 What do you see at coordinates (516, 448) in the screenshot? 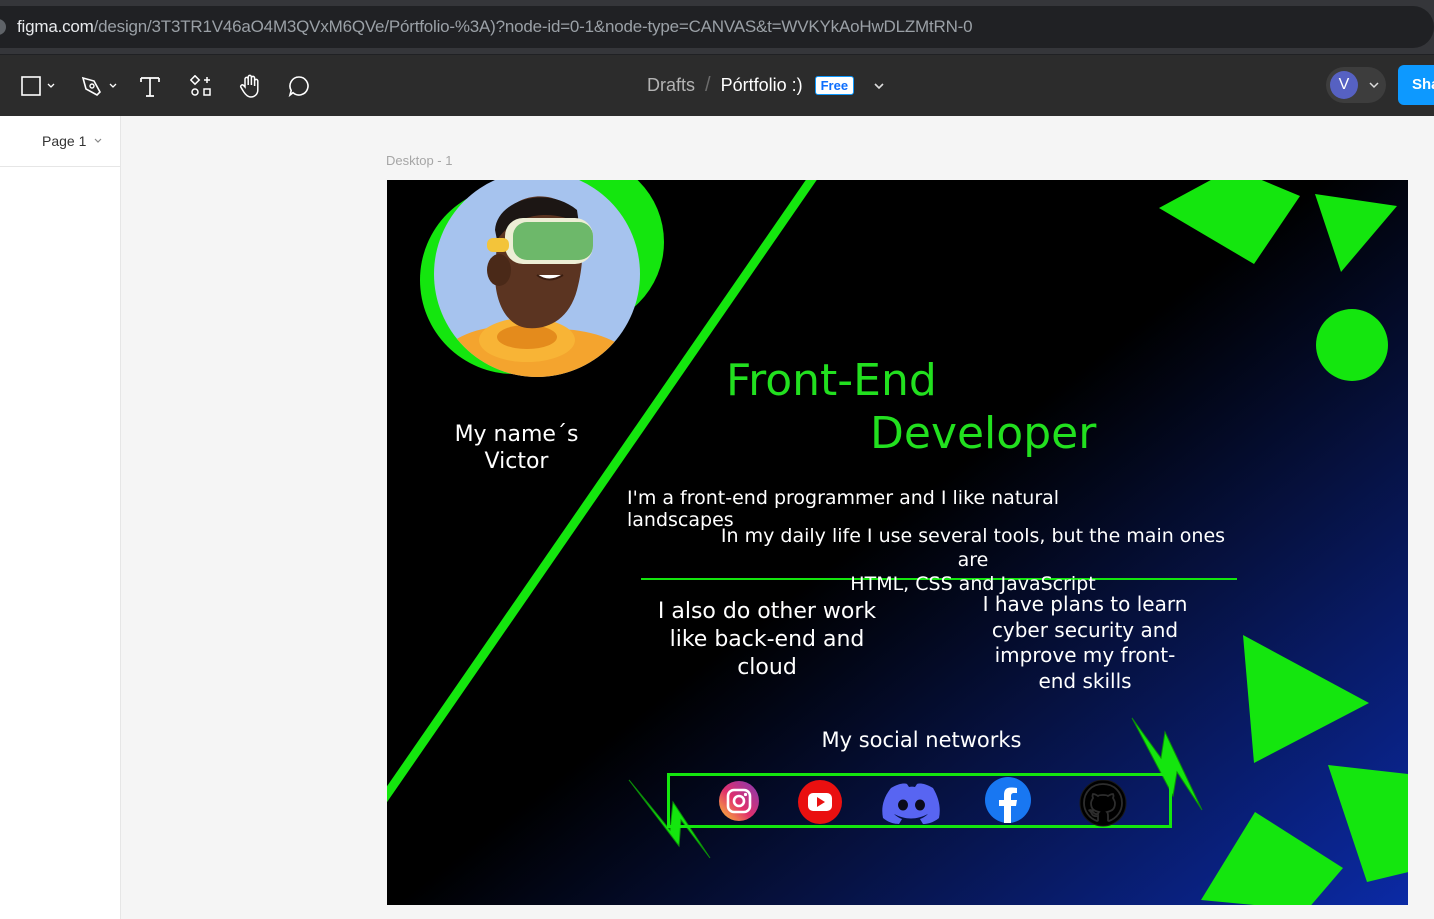
I see `name-text: My name´s Victor` at bounding box center [516, 448].